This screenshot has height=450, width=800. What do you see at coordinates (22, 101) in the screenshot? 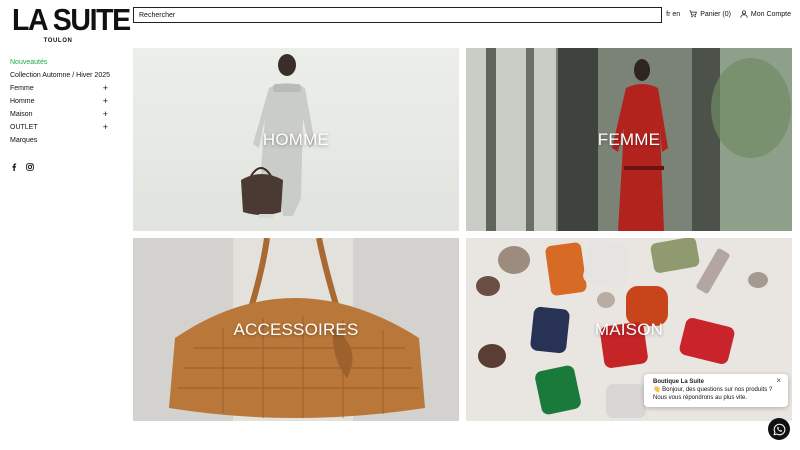
I see `sidebar-item-label: Homme` at bounding box center [22, 101].